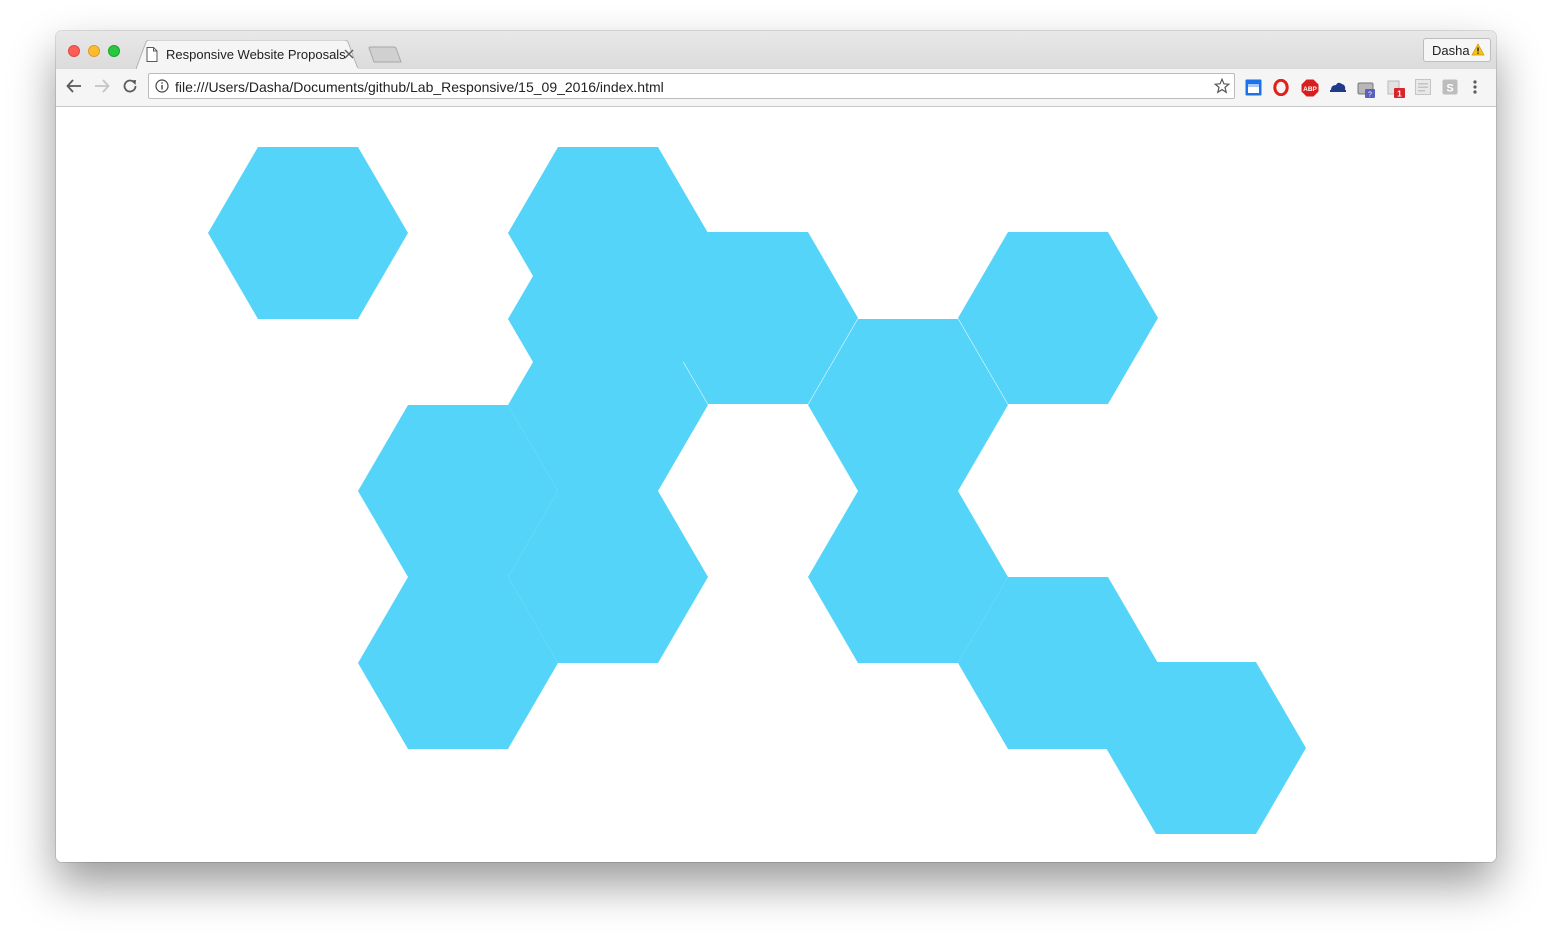  Describe the element at coordinates (102, 86) in the screenshot. I see `forward-arrow-icon` at that location.